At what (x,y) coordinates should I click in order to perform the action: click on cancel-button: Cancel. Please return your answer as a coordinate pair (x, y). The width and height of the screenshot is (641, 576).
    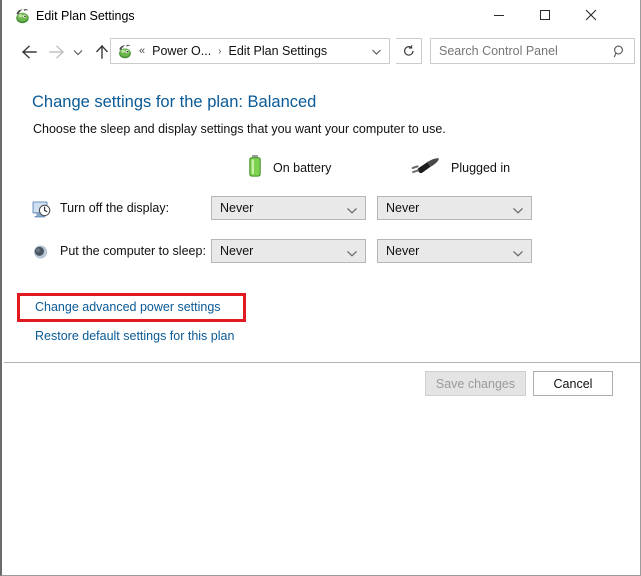
    Looking at the image, I should click on (573, 383).